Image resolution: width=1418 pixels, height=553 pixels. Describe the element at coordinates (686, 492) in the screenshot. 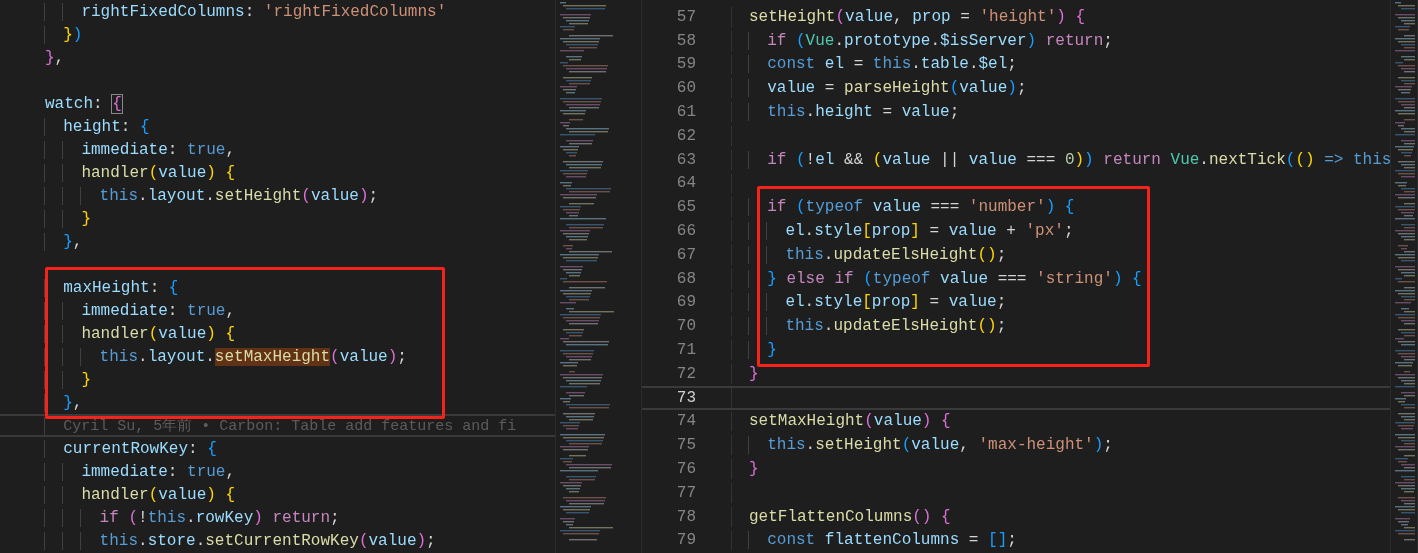

I see `line-number: 77` at that location.